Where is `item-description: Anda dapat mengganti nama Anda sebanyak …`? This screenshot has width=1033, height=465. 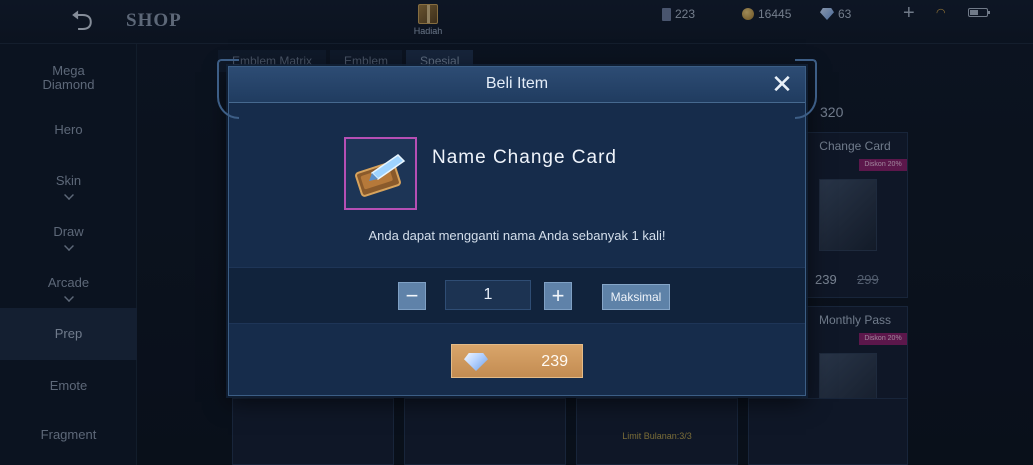
item-description: Anda dapat mengganti nama Anda sebanyak … is located at coordinates (517, 235).